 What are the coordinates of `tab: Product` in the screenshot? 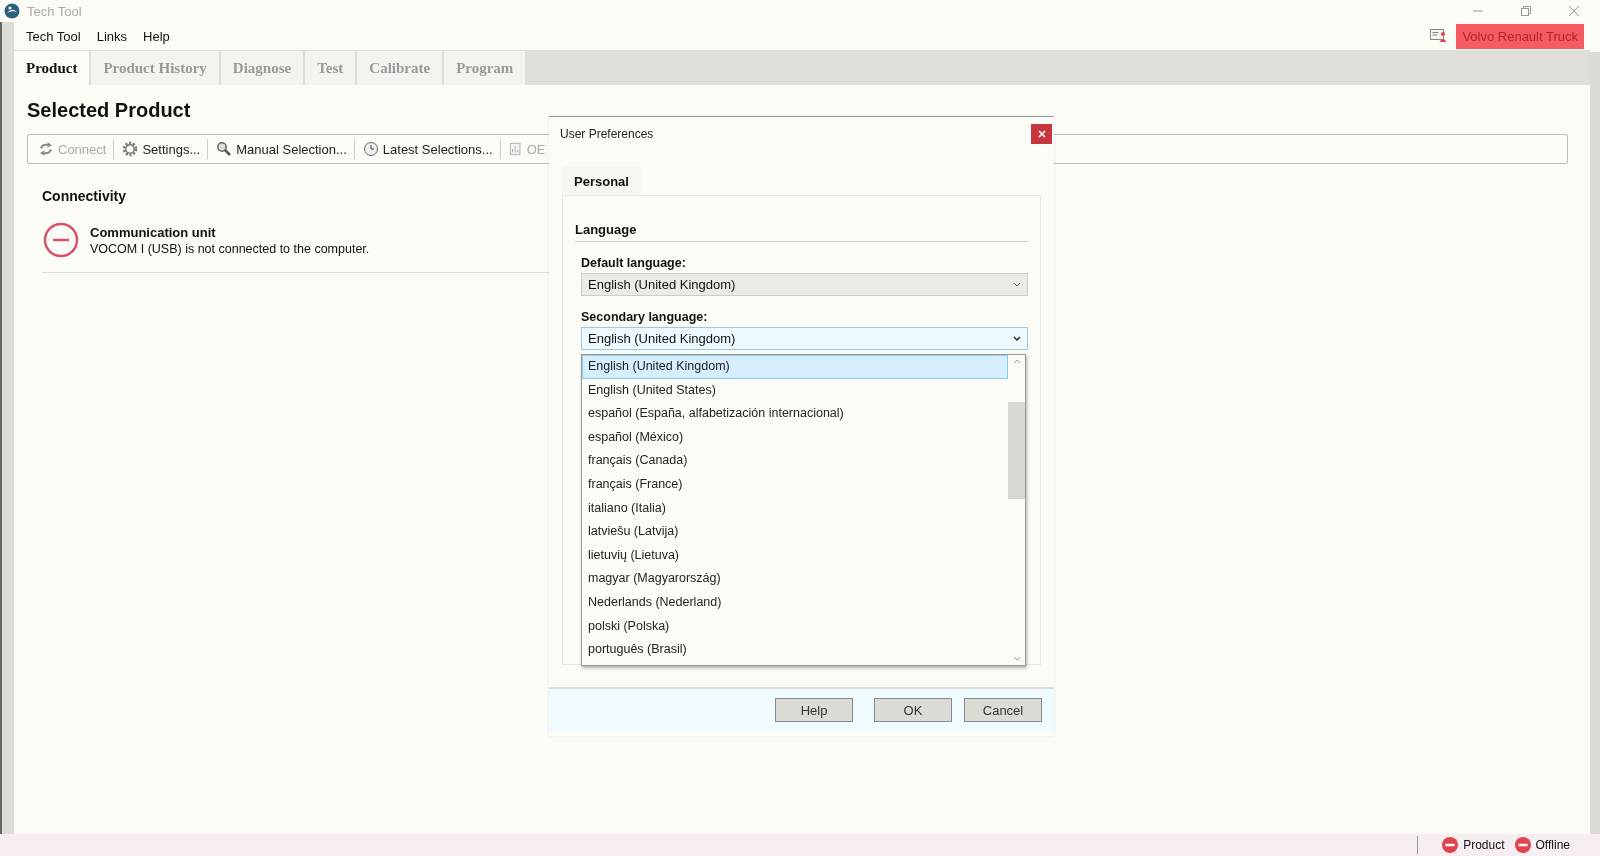 It's located at (52, 68).